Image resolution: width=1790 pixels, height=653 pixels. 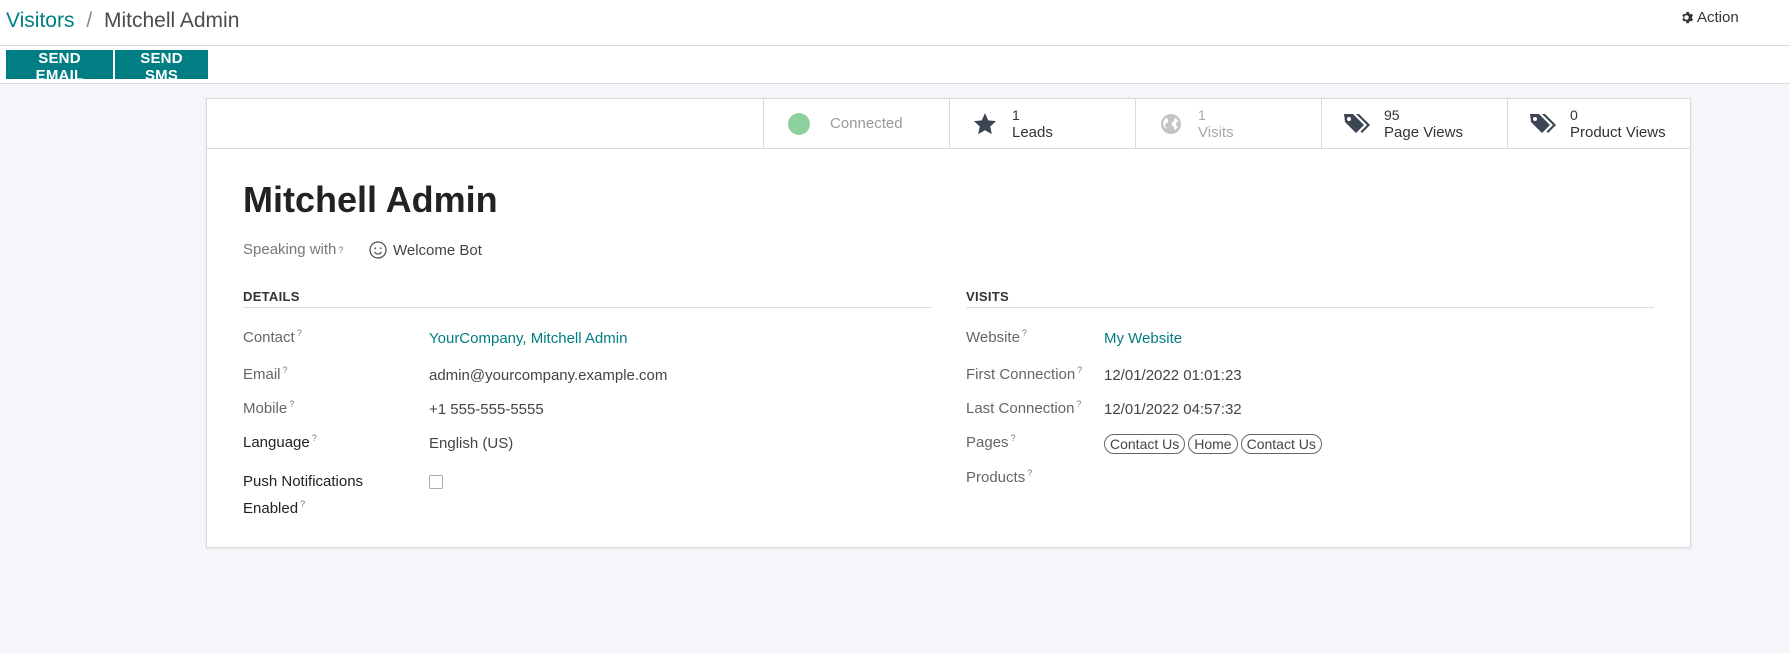 What do you see at coordinates (471, 443) in the screenshot?
I see `language-value: English (US)` at bounding box center [471, 443].